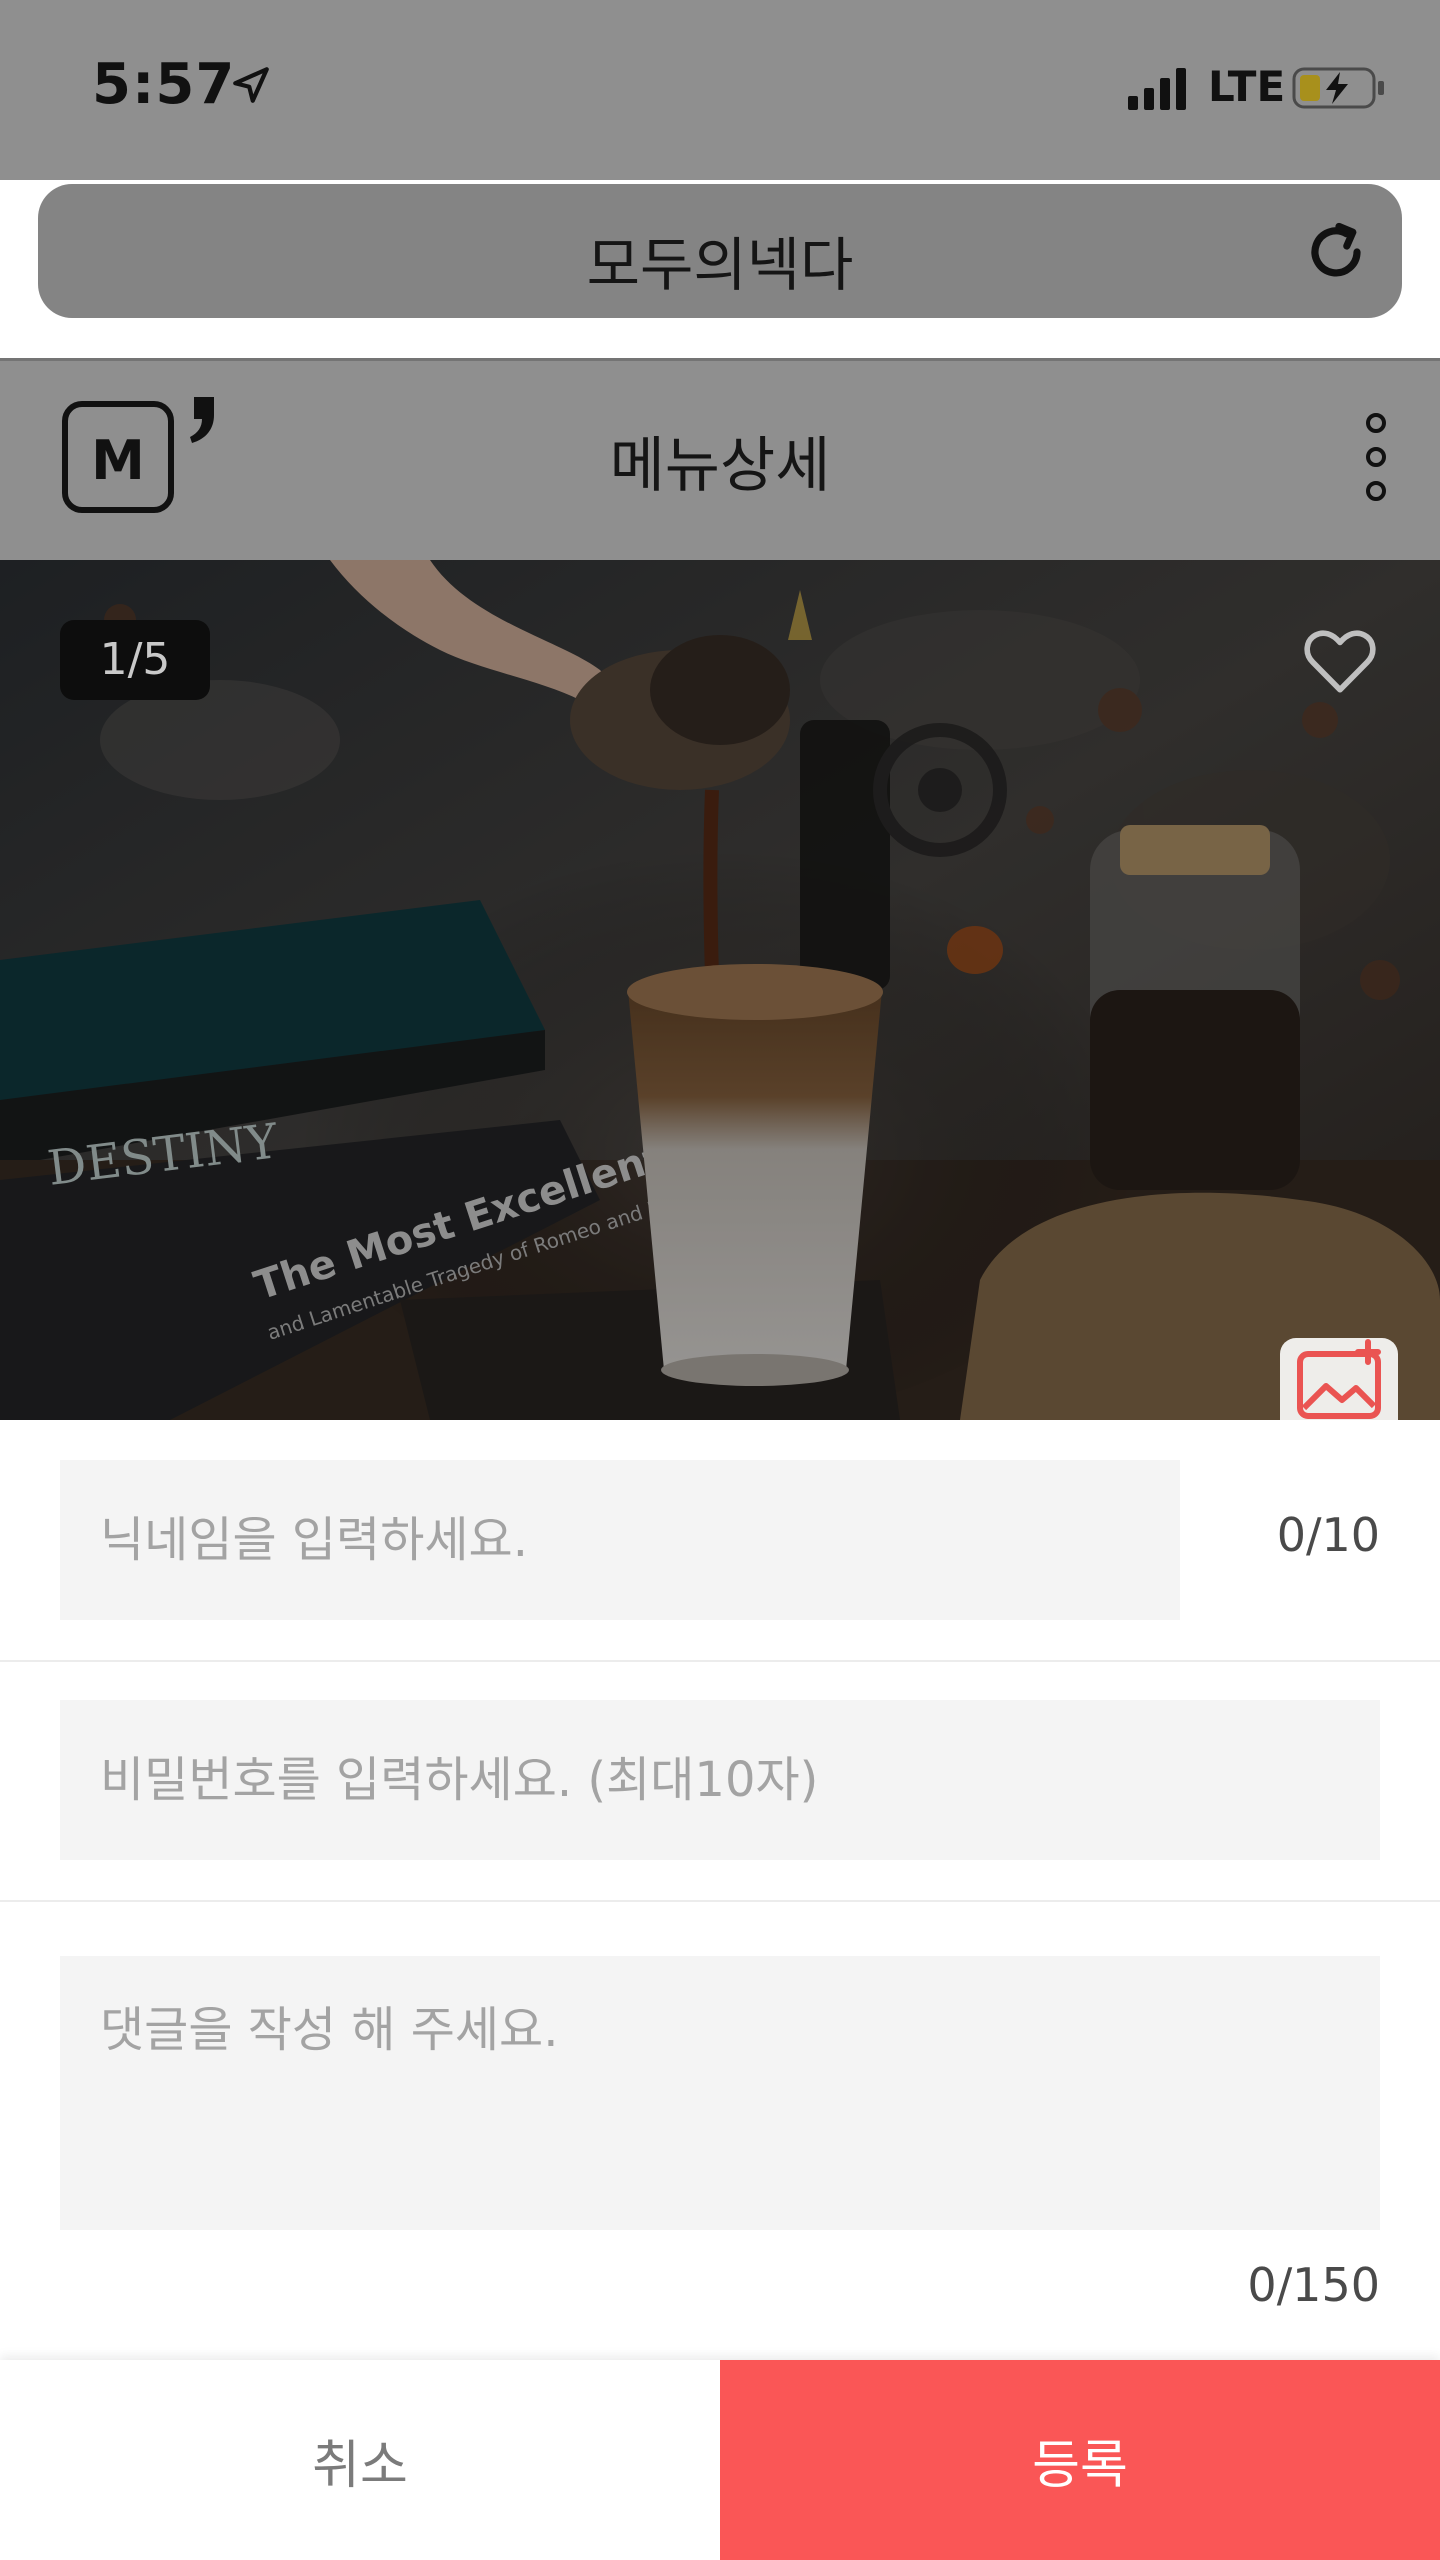  What do you see at coordinates (1247, 86) in the screenshot?
I see `network-type: LTE` at bounding box center [1247, 86].